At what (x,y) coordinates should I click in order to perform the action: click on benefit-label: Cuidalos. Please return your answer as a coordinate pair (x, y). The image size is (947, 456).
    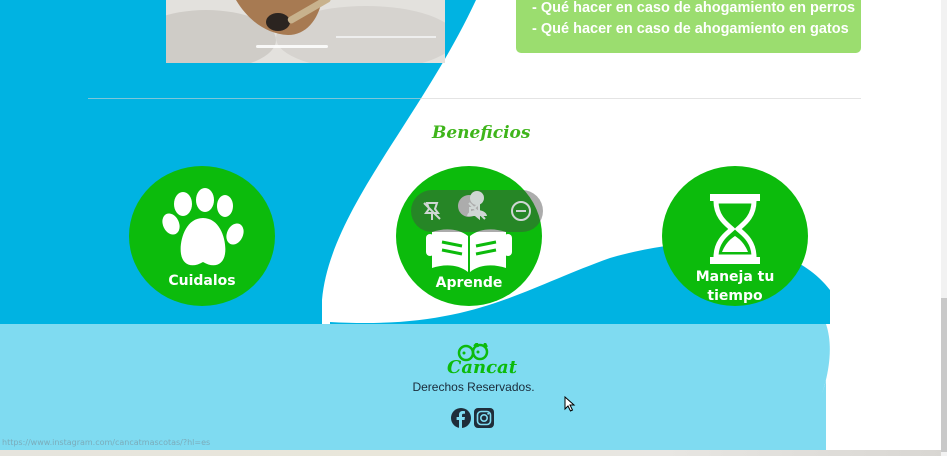
    Looking at the image, I should click on (202, 281).